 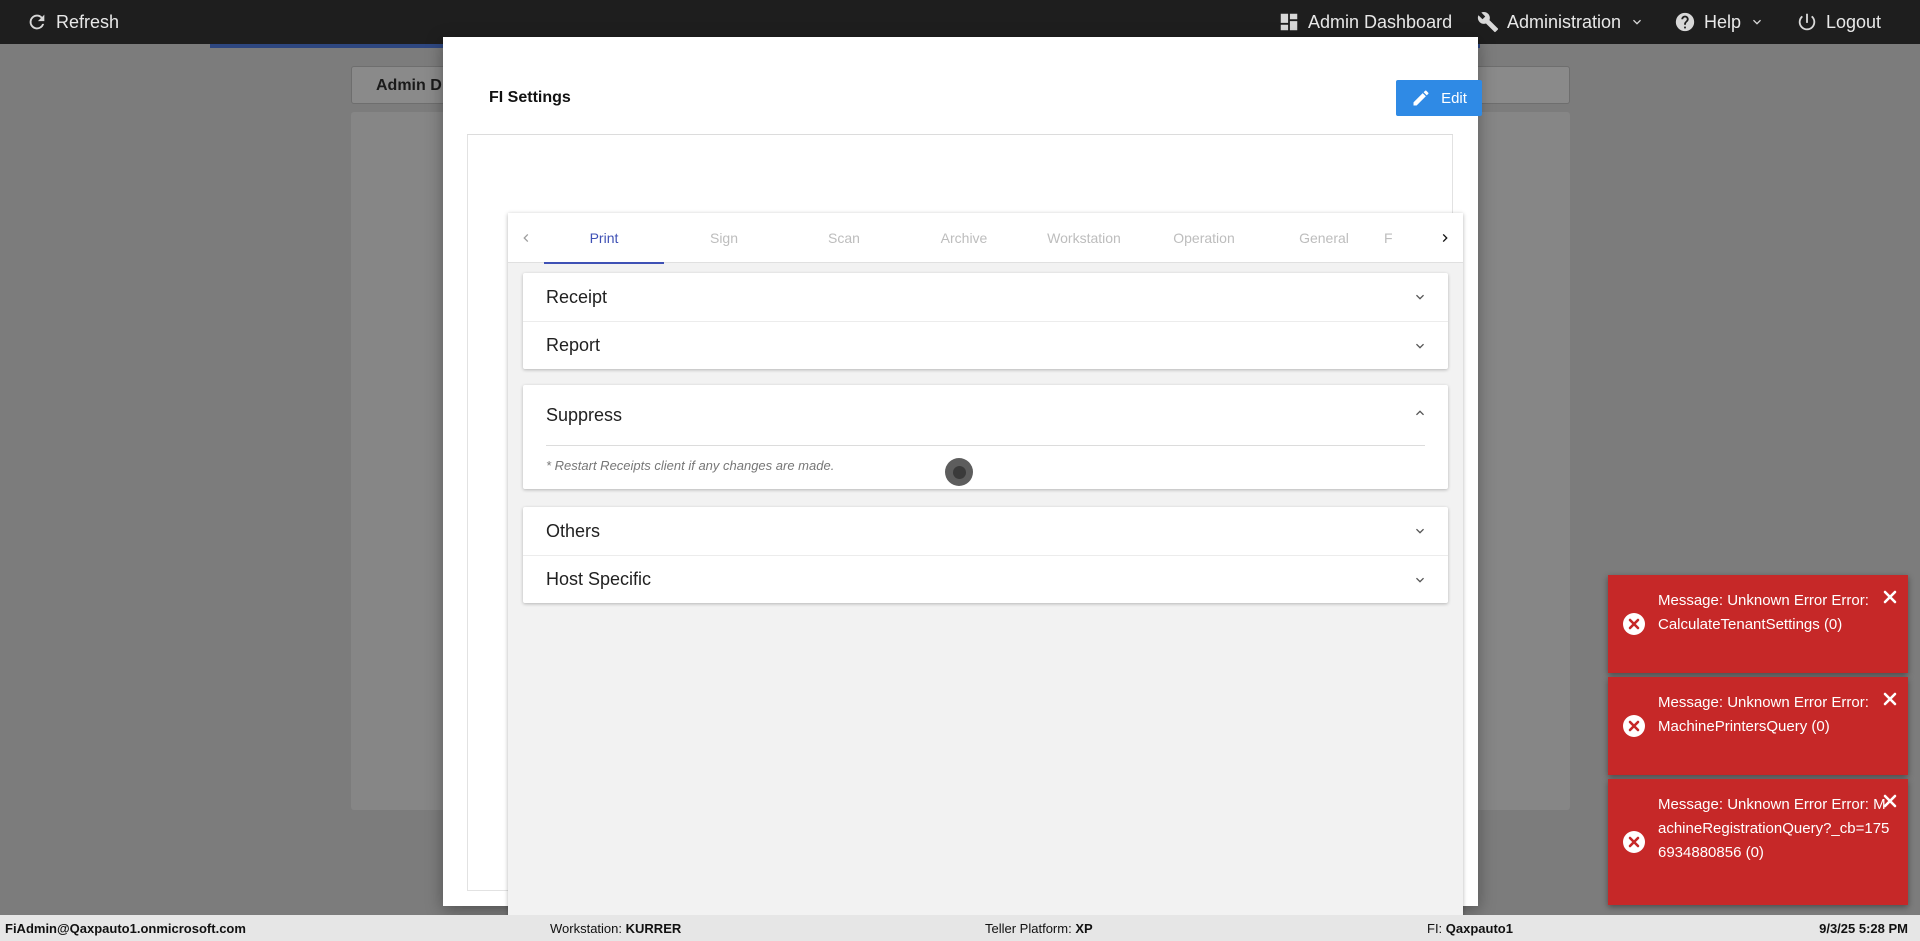 I want to click on footer-fi: FI: Qaxpauto1, so click(x=1470, y=928).